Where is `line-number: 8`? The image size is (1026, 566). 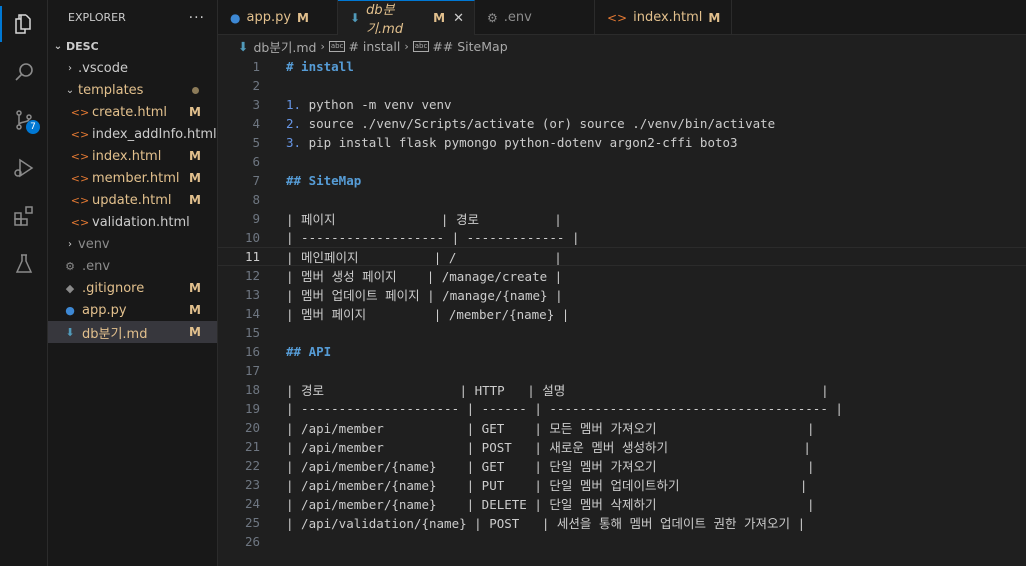 line-number: 8 is located at coordinates (256, 199).